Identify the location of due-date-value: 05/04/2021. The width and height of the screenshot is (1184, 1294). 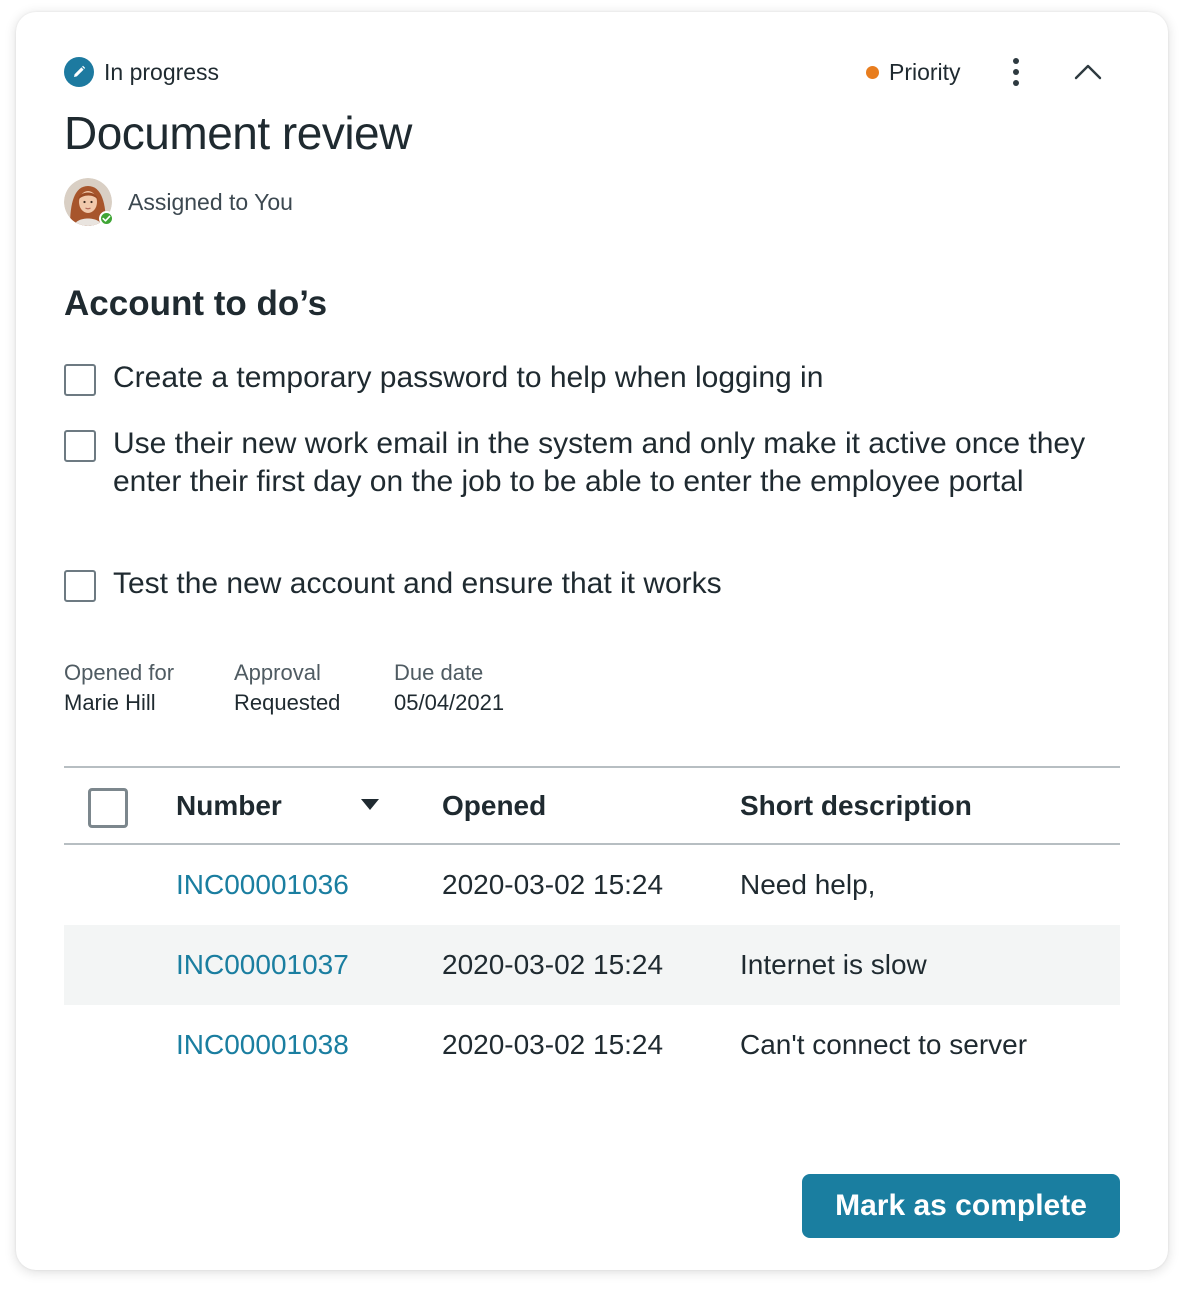
(449, 702).